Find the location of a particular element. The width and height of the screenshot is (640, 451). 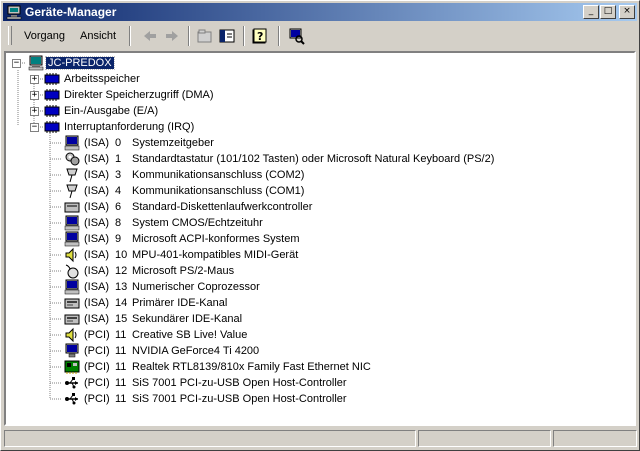

irq-device-name: System CMOS/Echtzeituhr is located at coordinates (197, 223).